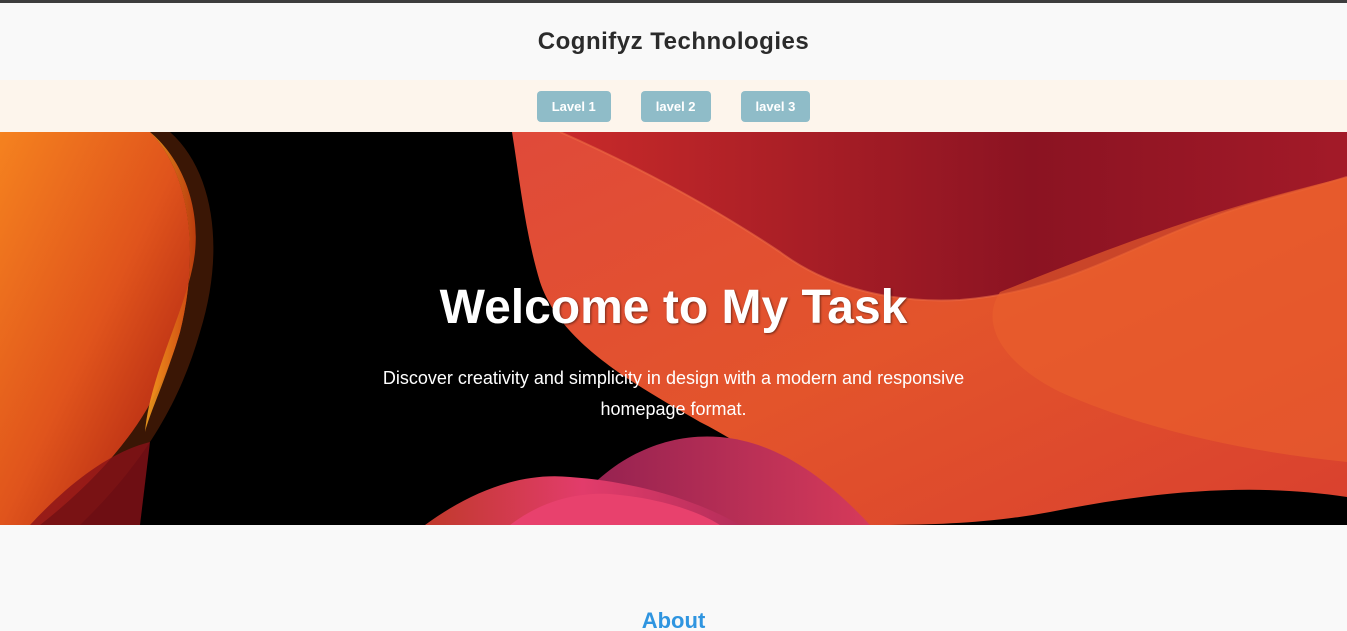 This screenshot has width=1347, height=631. I want to click on nav-button-level-1: Lavel 1, so click(573, 106).